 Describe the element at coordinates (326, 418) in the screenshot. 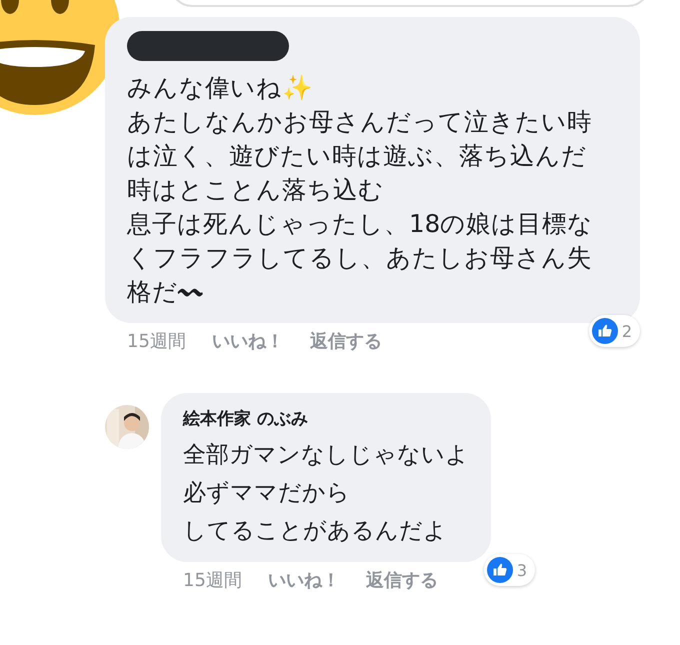

I see `author-name: 絵本作家 のぶみ` at that location.